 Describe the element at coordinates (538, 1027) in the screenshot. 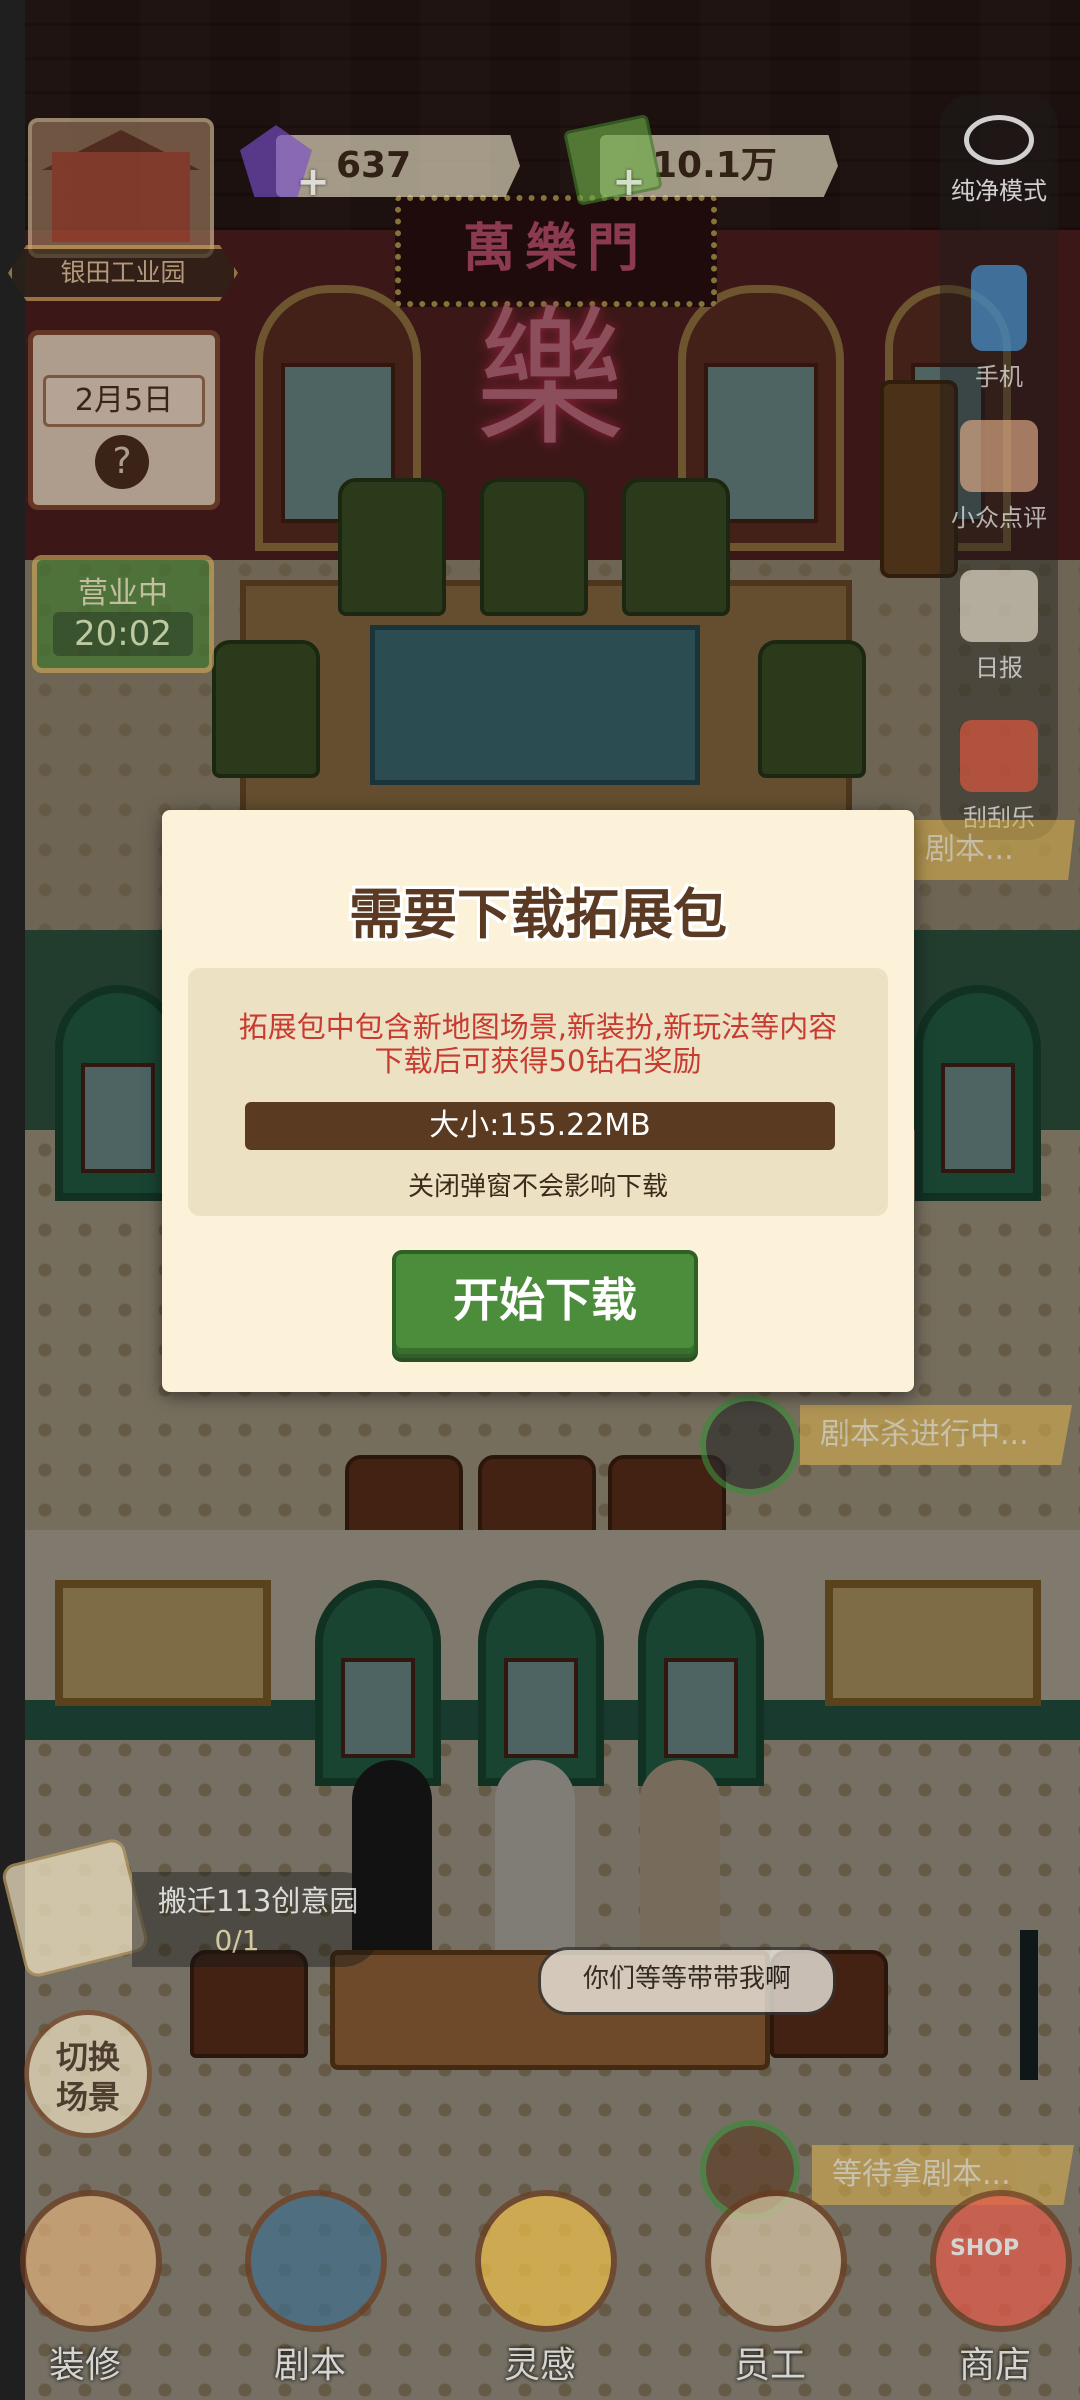

I see `dialog-message-line1: 拓展包中包含新地图场景,新装扮,新玩法等内容` at that location.